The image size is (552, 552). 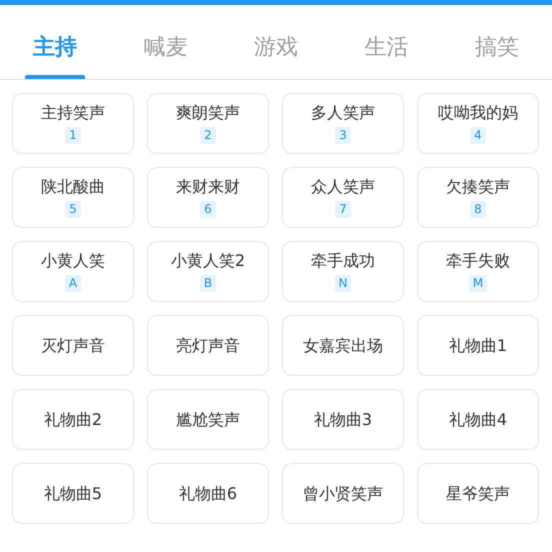 I want to click on sound-button: 礼物曲3, so click(x=343, y=419).